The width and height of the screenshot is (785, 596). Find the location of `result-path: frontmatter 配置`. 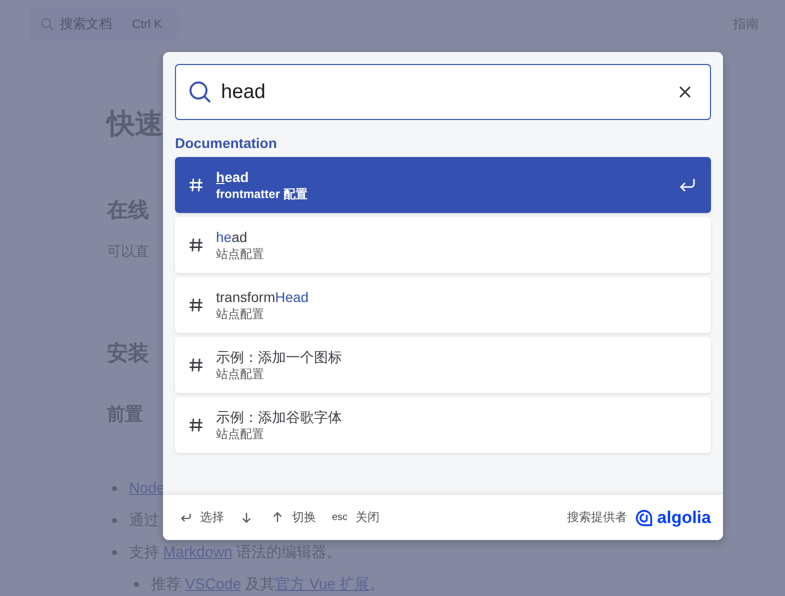

result-path: frontmatter 配置 is located at coordinates (262, 194).